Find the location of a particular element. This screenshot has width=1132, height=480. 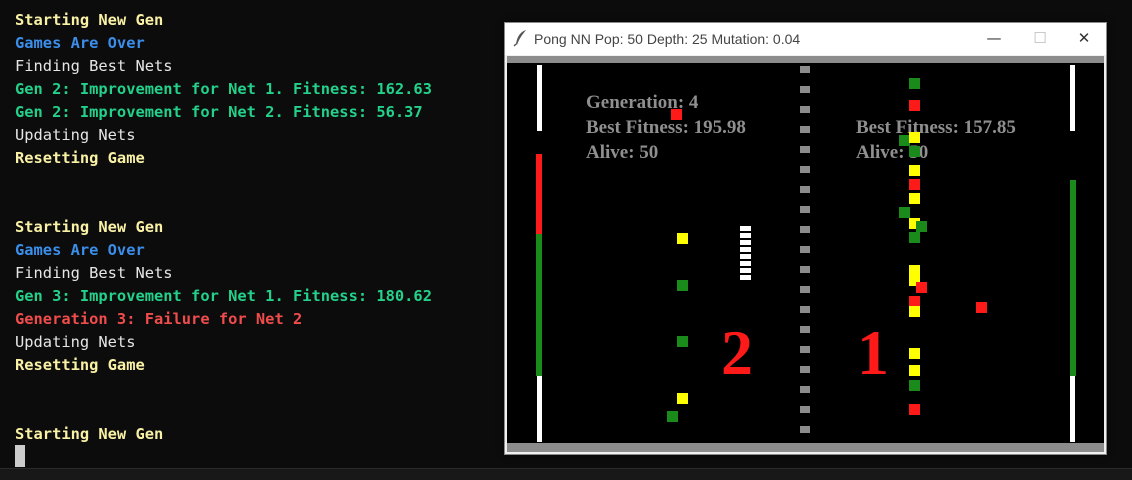

left-goal-line-top is located at coordinates (539, 98).